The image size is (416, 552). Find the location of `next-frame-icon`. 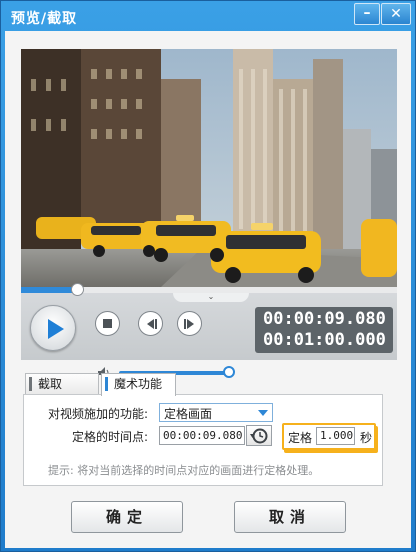

next-frame-icon is located at coordinates (189, 324).